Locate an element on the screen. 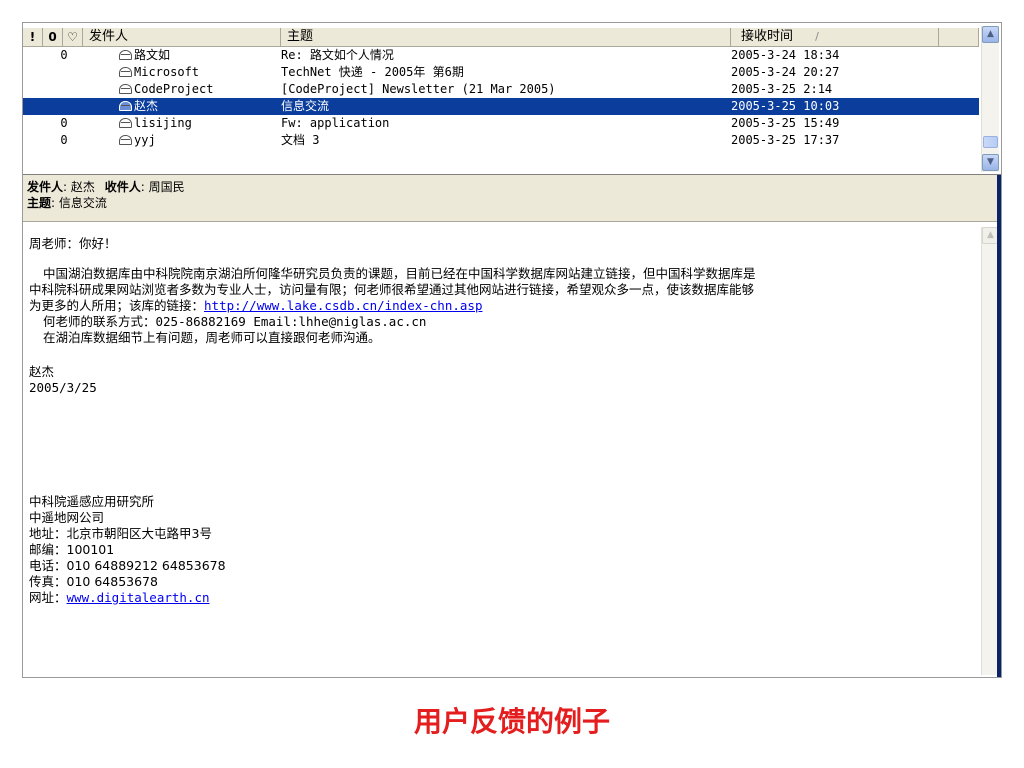 Image resolution: width=1024 pixels, height=768 pixels. subject-sep: : is located at coordinates (53, 203).